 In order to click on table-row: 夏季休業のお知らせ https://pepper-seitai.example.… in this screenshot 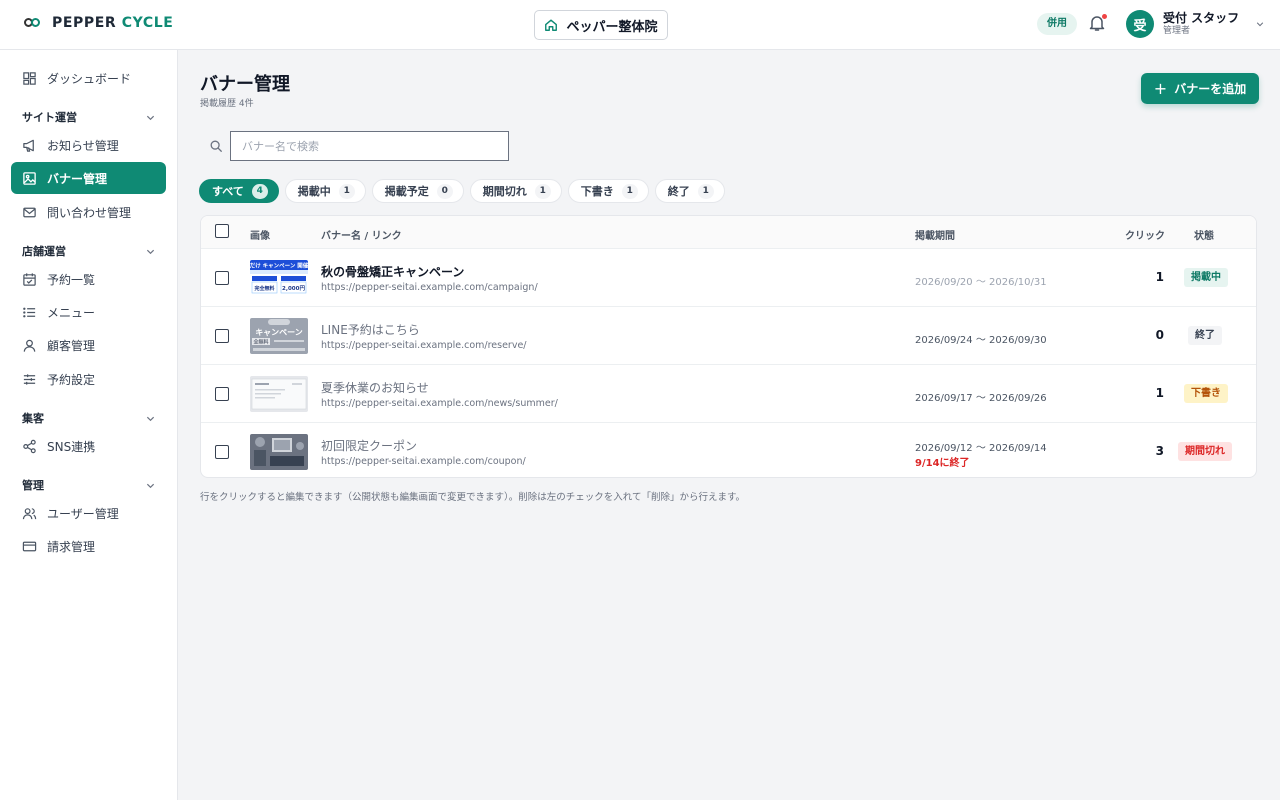, I will do `click(728, 394)`.